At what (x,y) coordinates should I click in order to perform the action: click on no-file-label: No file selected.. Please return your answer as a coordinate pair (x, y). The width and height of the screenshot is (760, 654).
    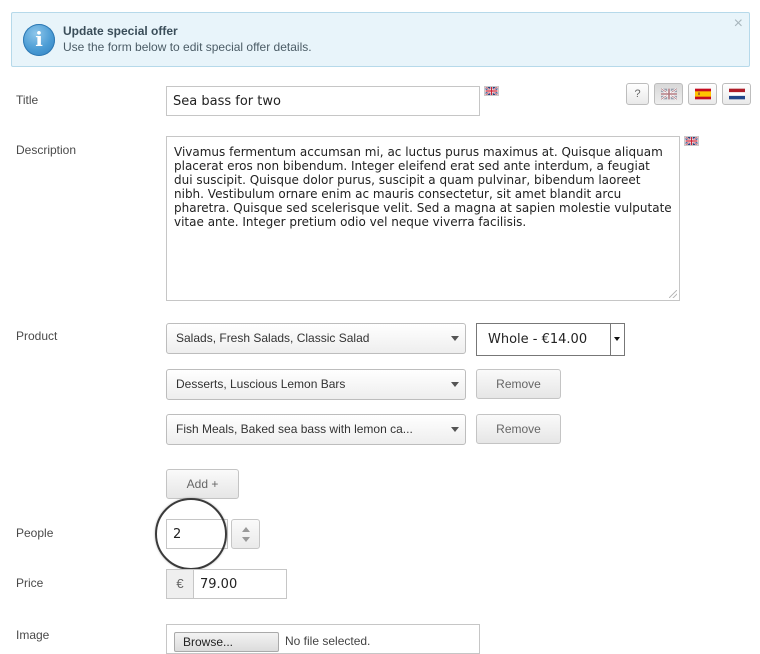
    Looking at the image, I should click on (328, 641).